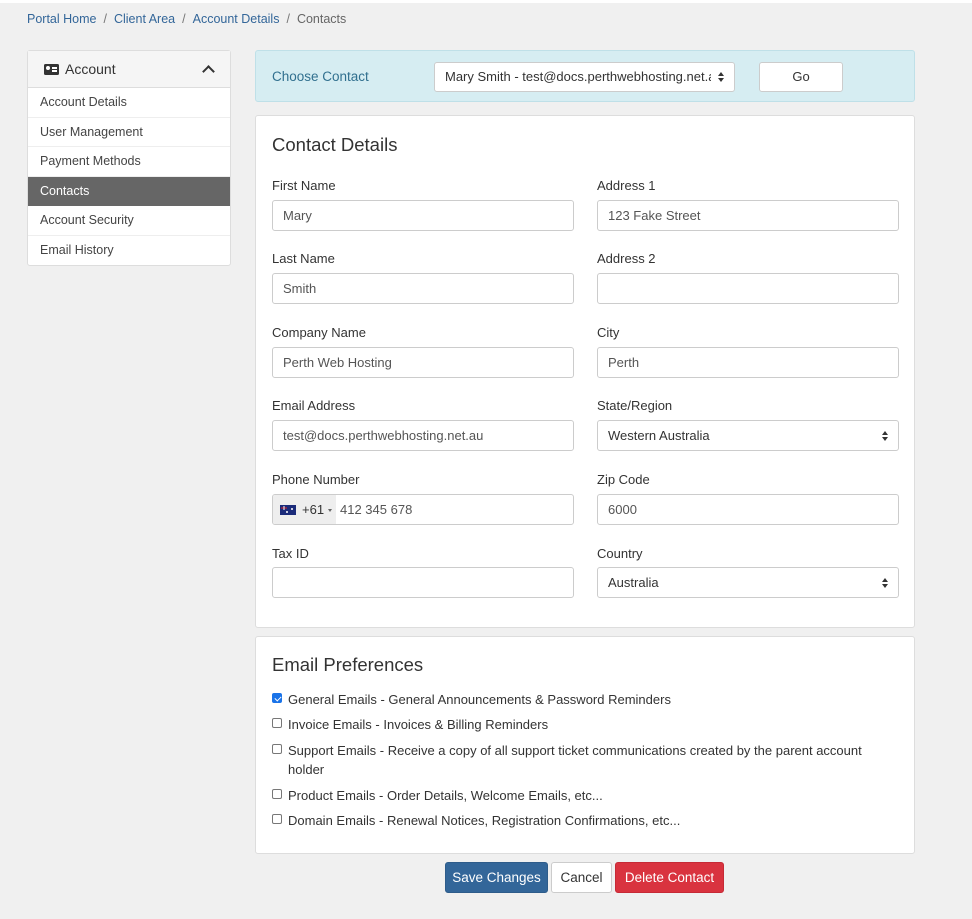 This screenshot has width=972, height=919. Describe the element at coordinates (423, 435) in the screenshot. I see `email-address-input: test@docs.perthwebhosting.net.au` at that location.